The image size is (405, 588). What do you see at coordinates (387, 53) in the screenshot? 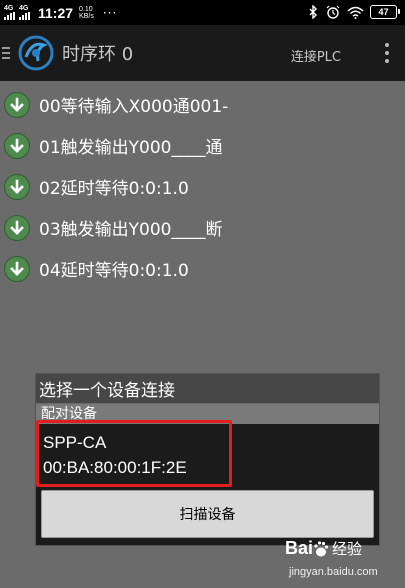
I see `overflow-menu-icon` at bounding box center [387, 53].